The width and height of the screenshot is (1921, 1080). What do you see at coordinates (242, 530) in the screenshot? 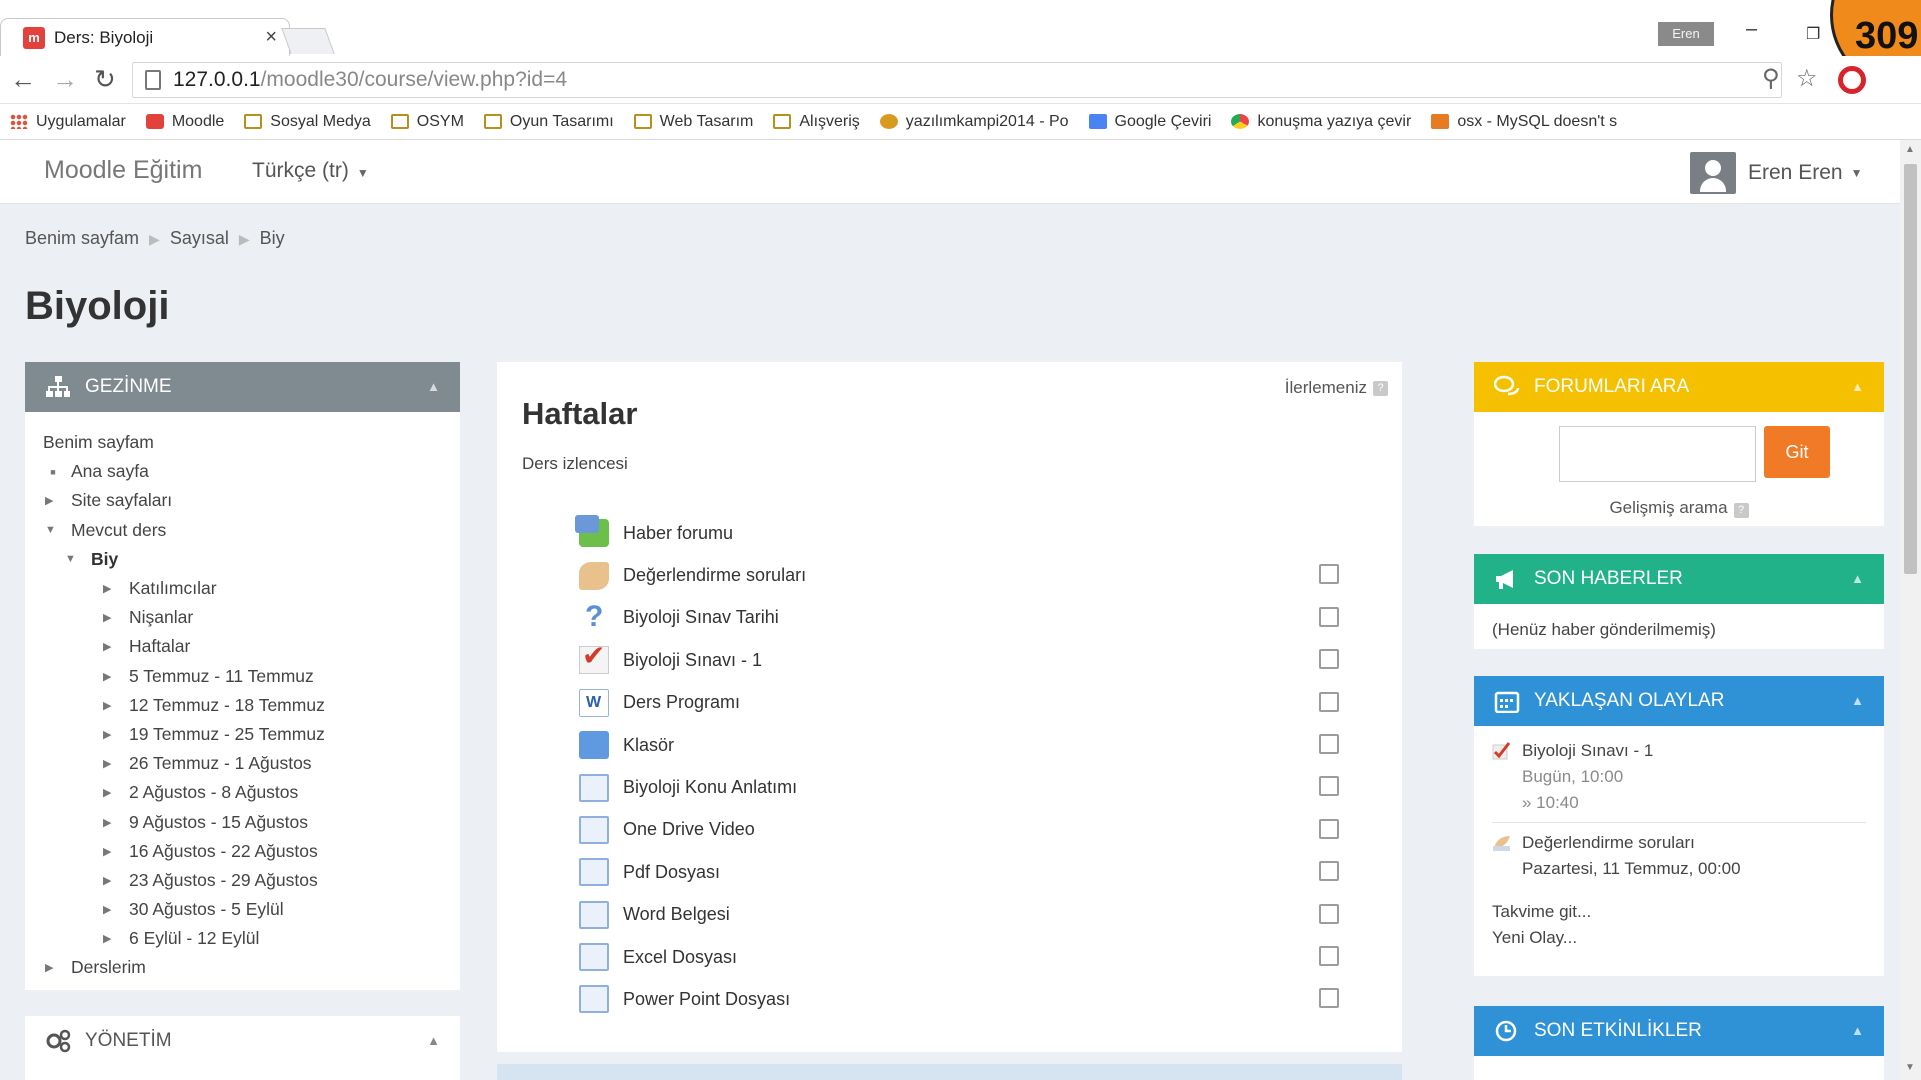
I see `nav-tree-item: ▼ Mevcut ders` at bounding box center [242, 530].